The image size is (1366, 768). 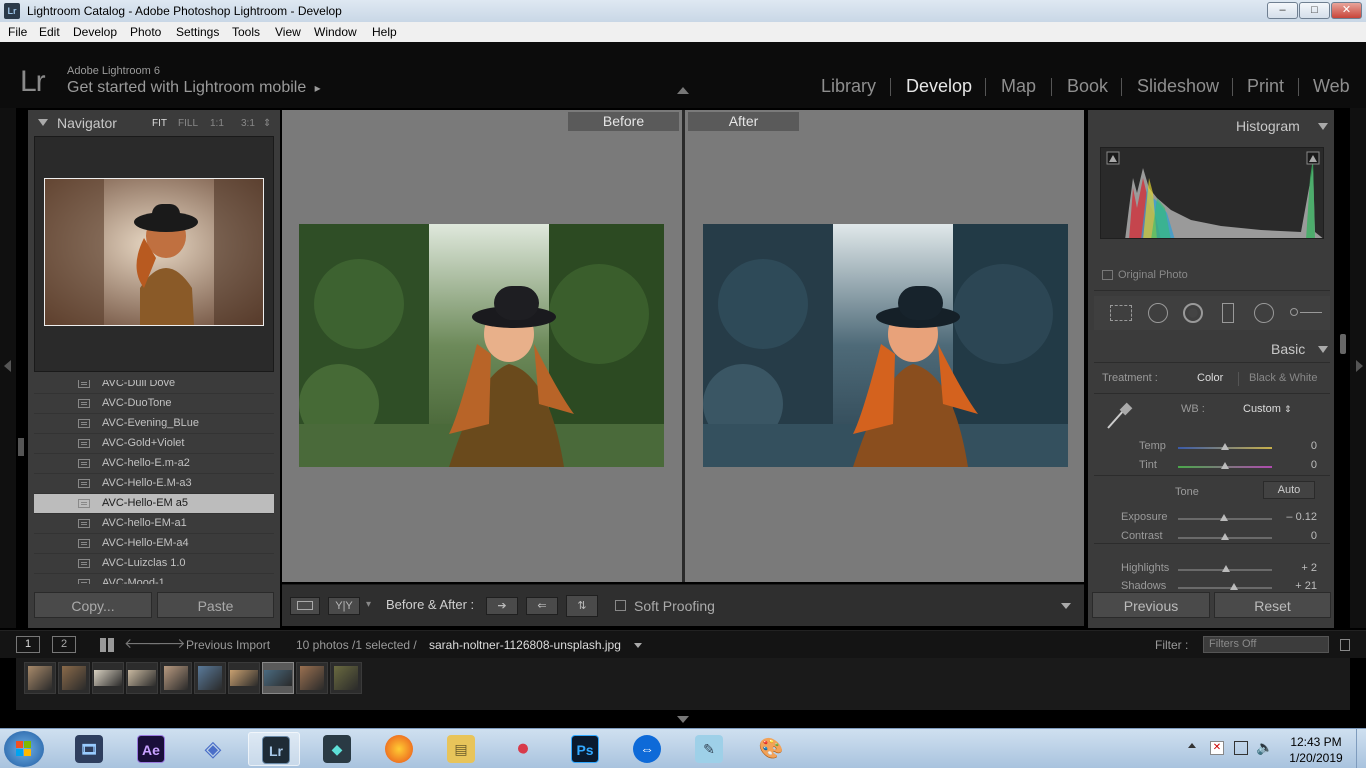 I want to click on reset-button: Reset, so click(x=1272, y=605).